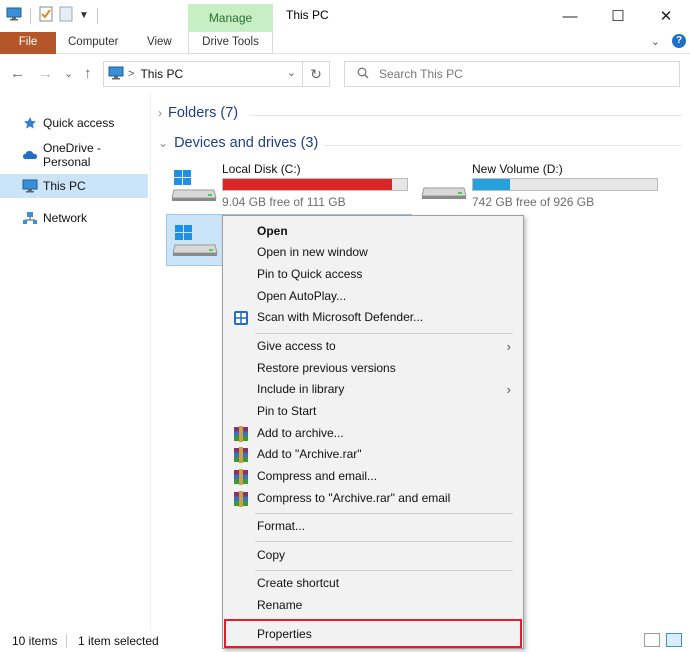  I want to click on search-icon, so click(363, 74).